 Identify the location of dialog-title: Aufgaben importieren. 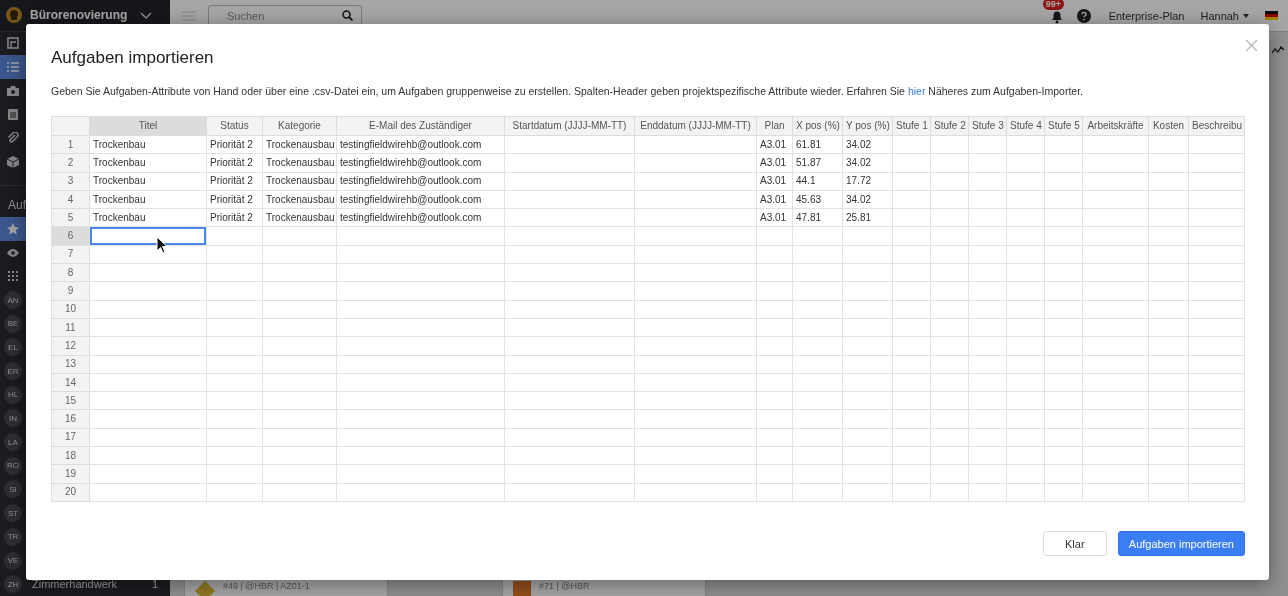
(132, 58).